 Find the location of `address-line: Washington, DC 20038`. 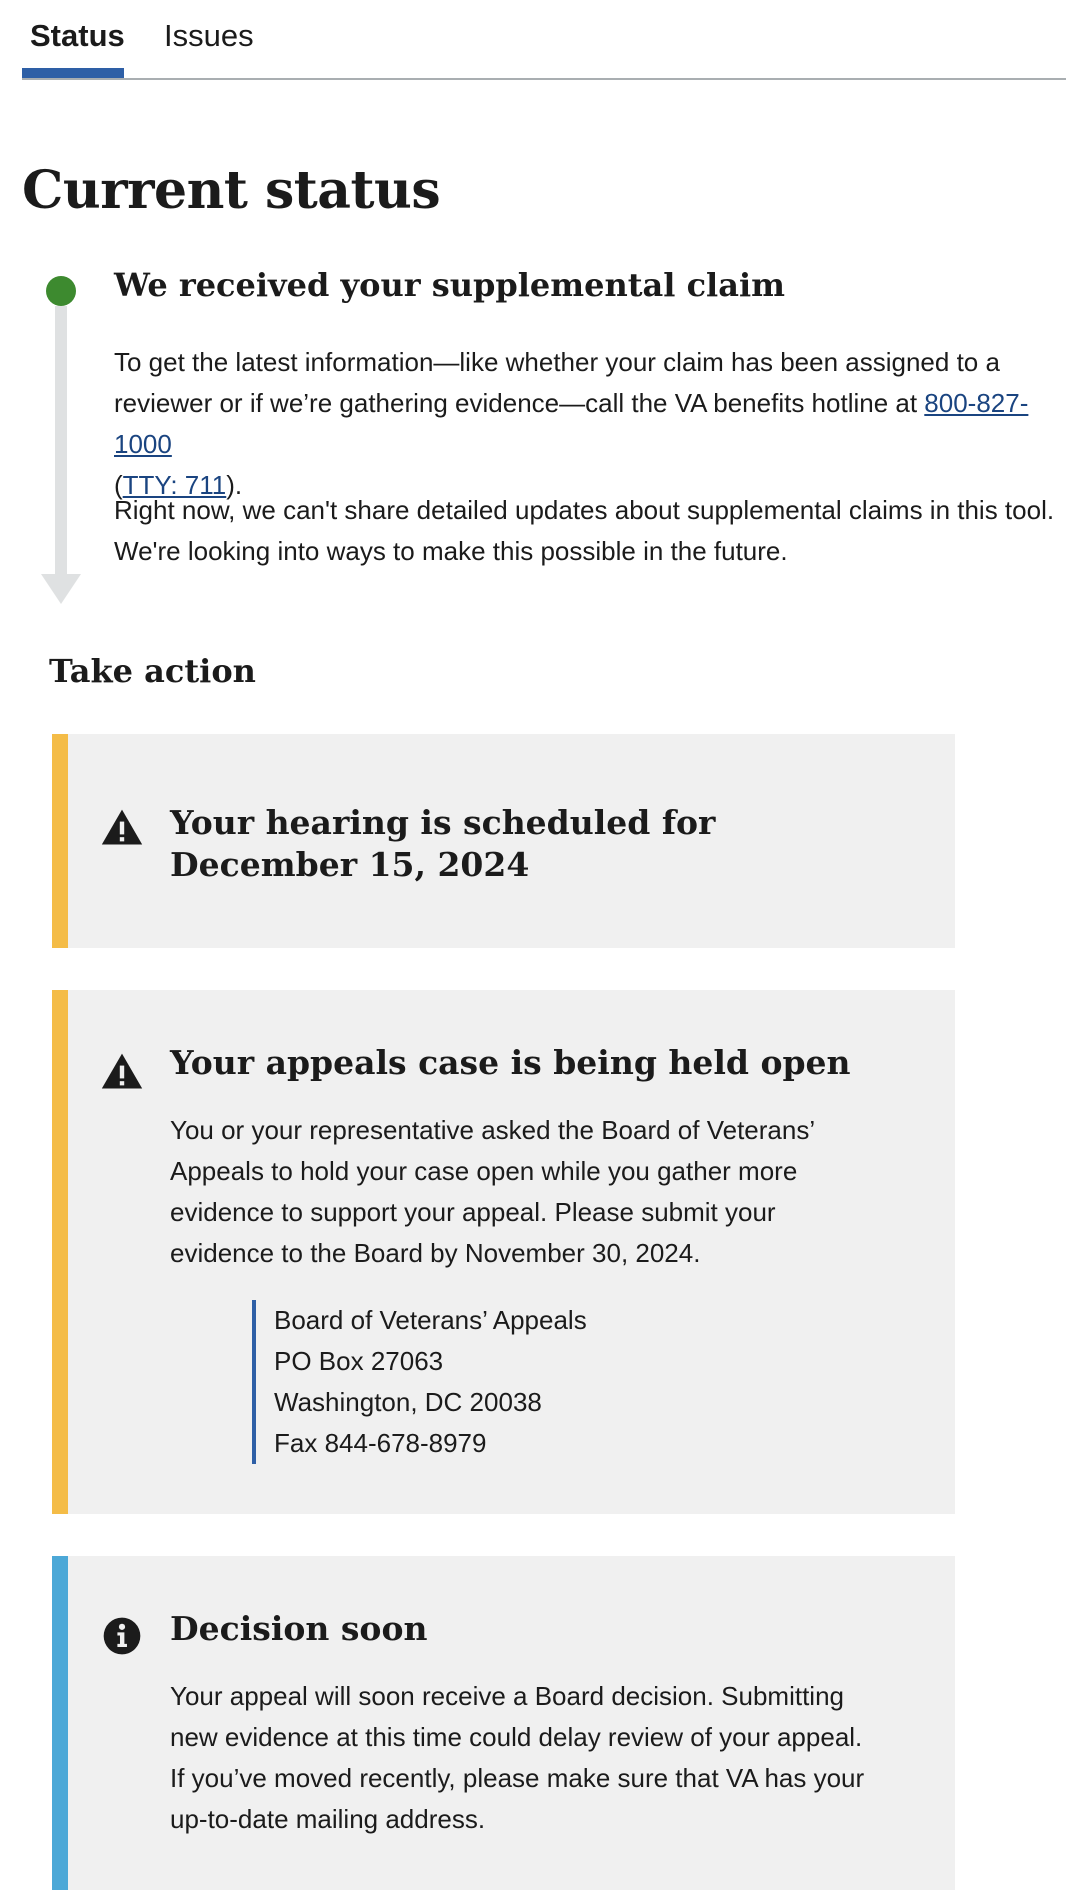

address-line: Washington, DC 20038 is located at coordinates (408, 1402).